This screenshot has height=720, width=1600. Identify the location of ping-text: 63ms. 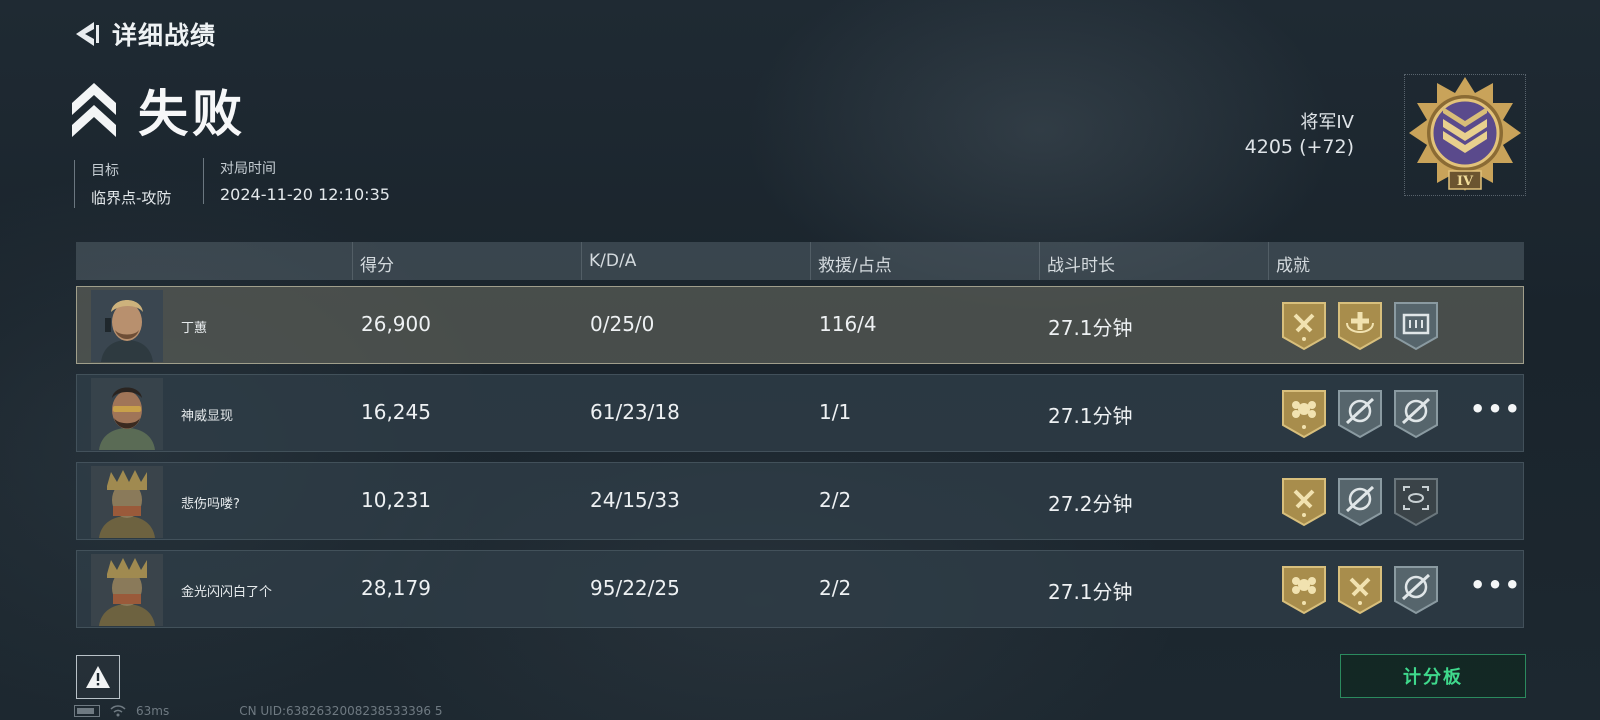
(153, 711).